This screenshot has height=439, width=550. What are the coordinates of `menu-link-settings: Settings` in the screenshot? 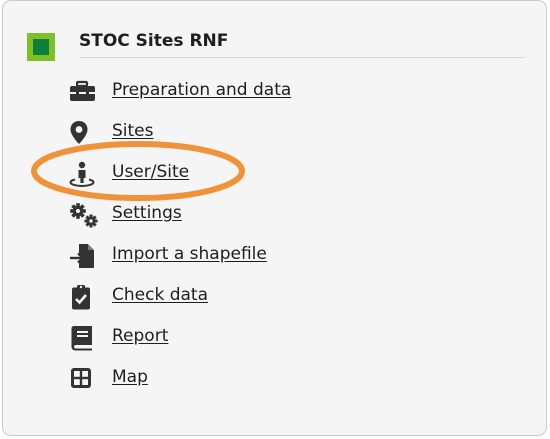 It's located at (147, 213).